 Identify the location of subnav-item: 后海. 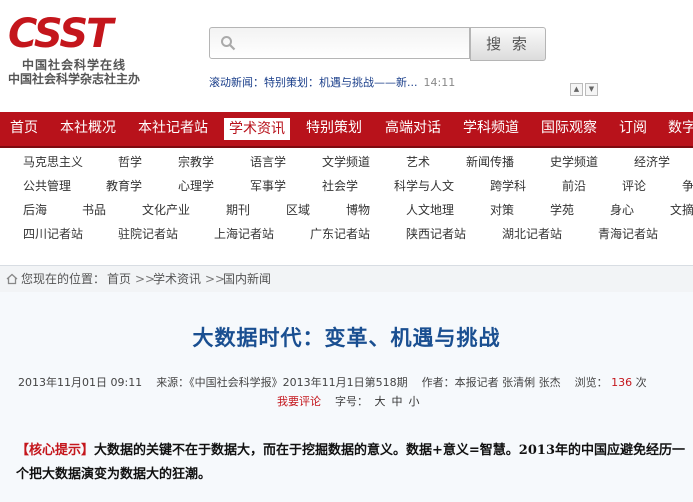
(35, 210).